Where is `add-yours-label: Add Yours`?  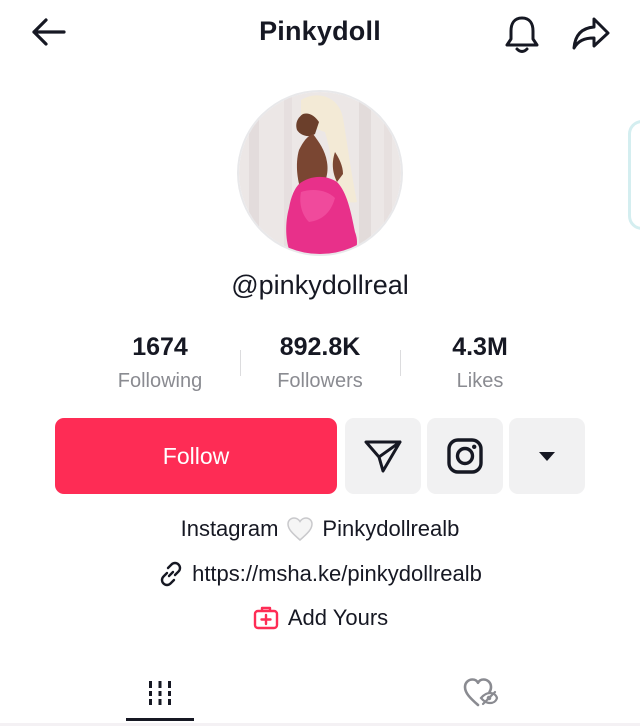
add-yours-label: Add Yours is located at coordinates (338, 617).